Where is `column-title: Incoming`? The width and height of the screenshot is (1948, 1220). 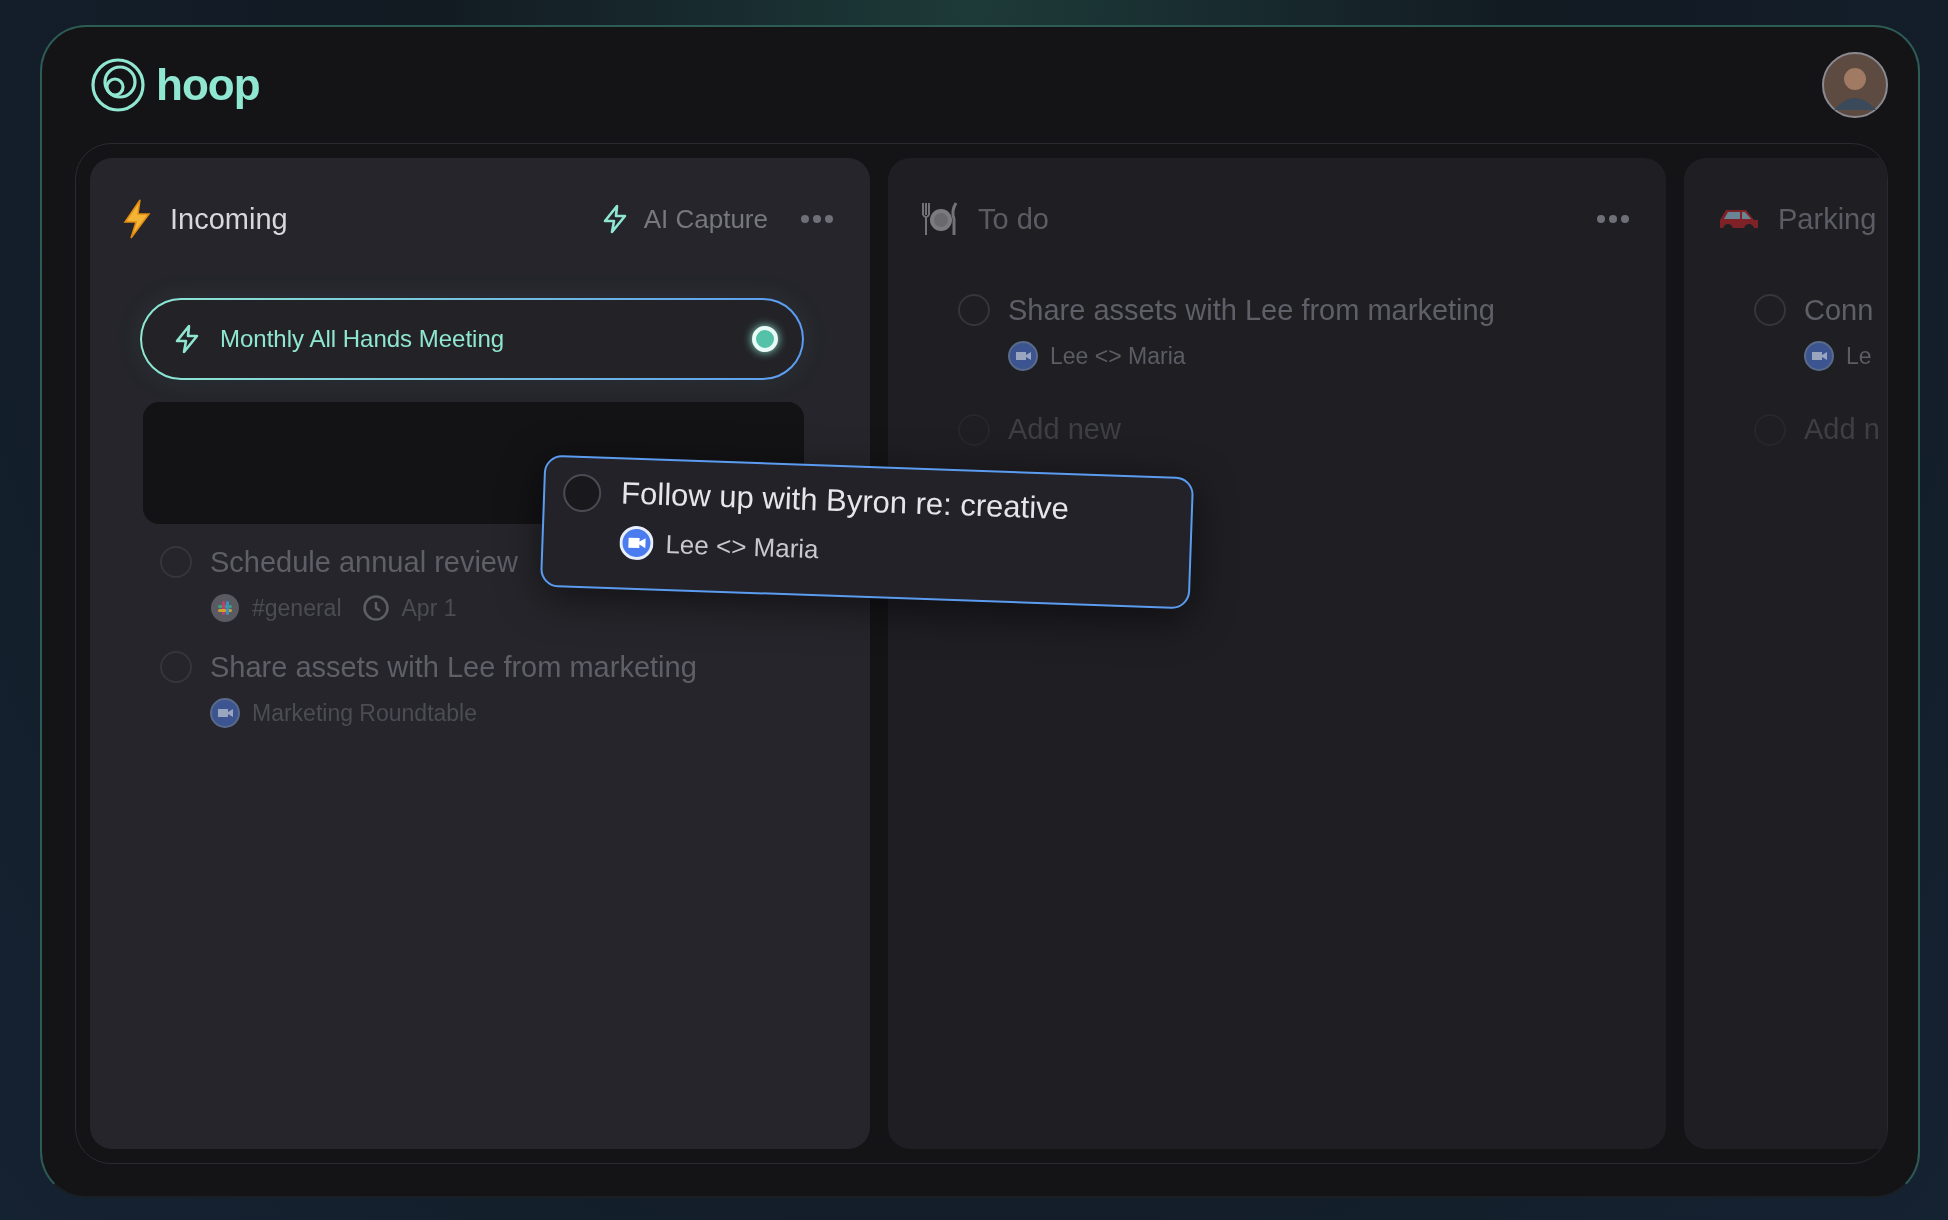
column-title: Incoming is located at coordinates (229, 219).